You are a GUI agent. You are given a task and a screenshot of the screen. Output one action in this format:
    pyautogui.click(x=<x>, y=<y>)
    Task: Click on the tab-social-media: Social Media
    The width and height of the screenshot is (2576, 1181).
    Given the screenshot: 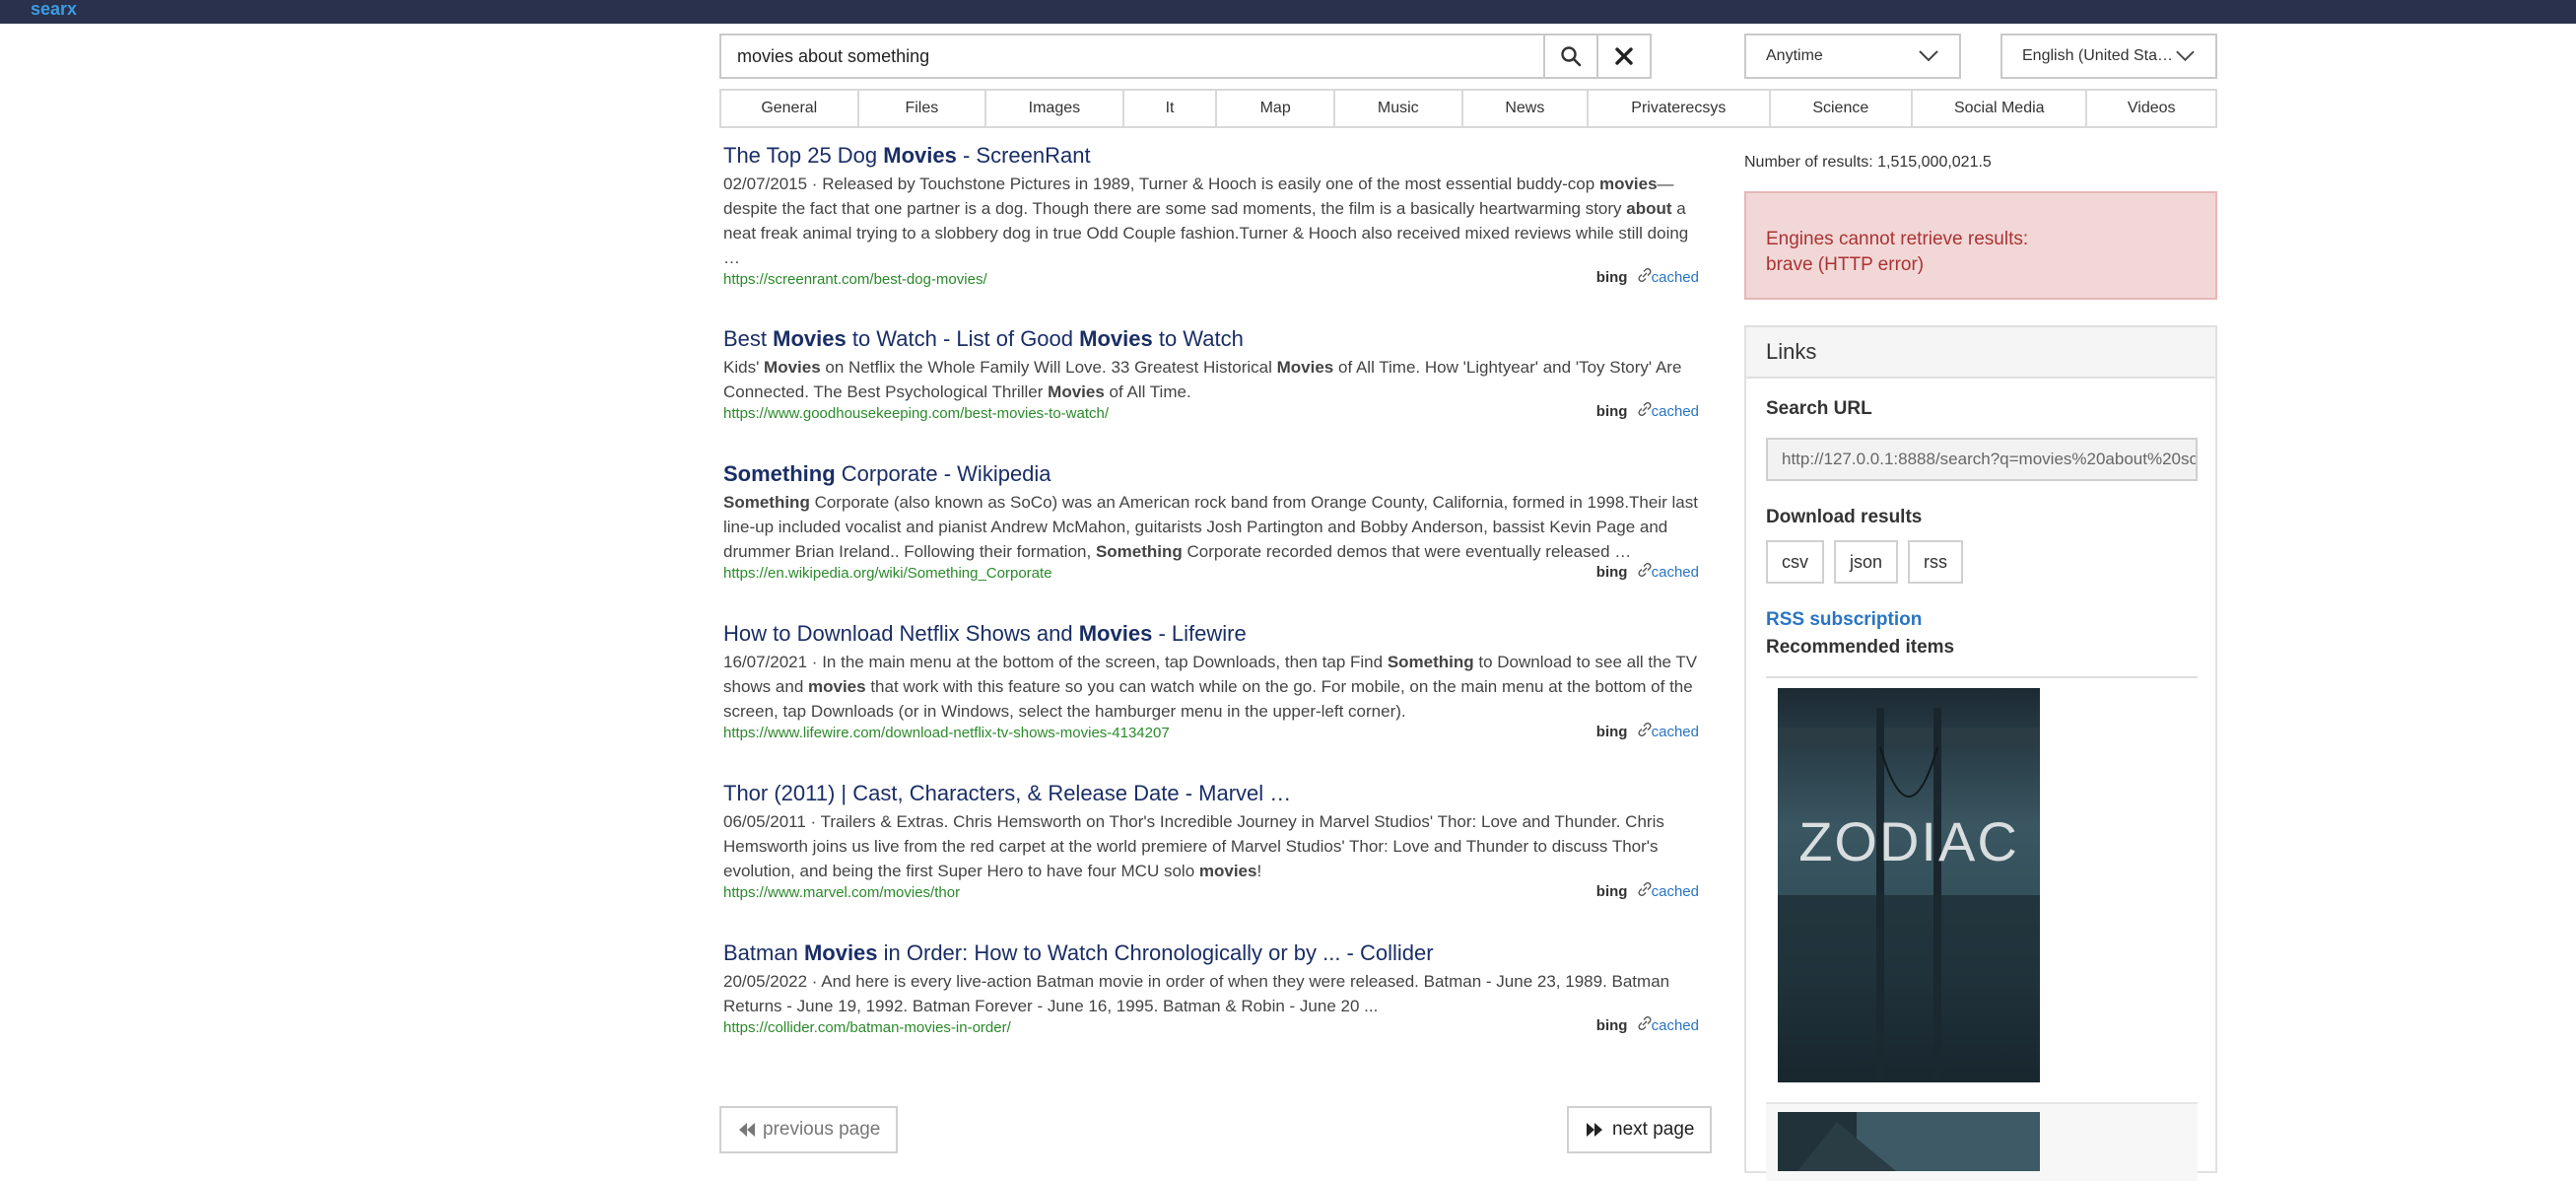 What is the action you would take?
    pyautogui.click(x=2000, y=109)
    